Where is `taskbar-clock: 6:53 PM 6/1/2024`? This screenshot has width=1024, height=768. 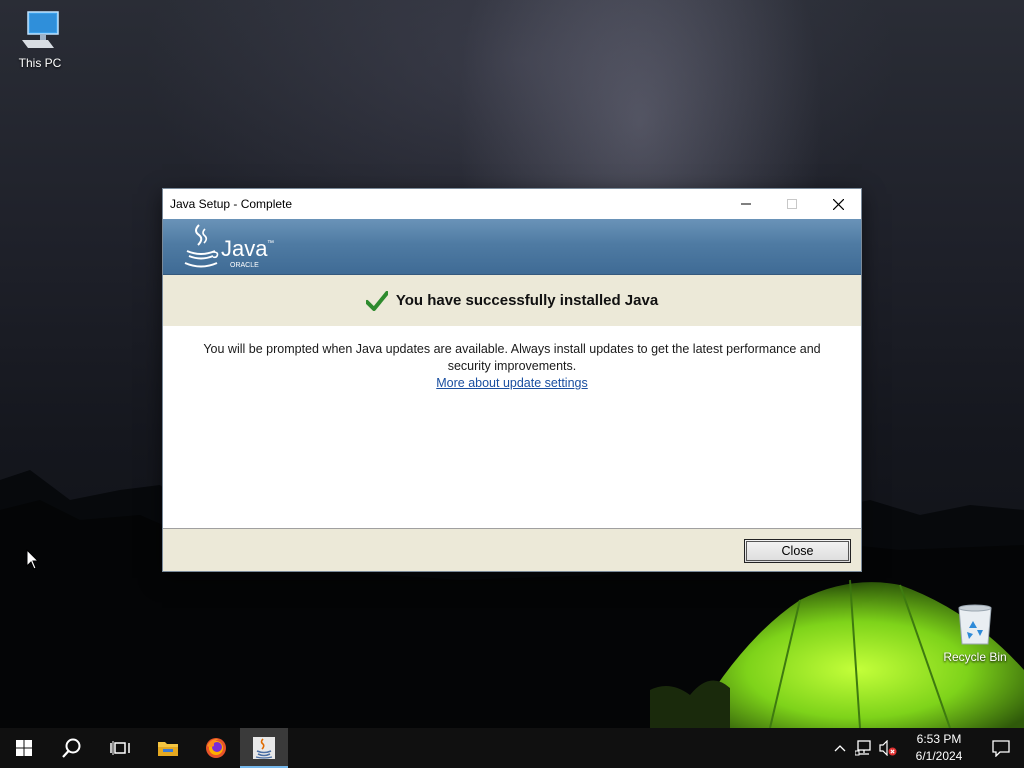 taskbar-clock: 6:53 PM 6/1/2024 is located at coordinates (939, 748).